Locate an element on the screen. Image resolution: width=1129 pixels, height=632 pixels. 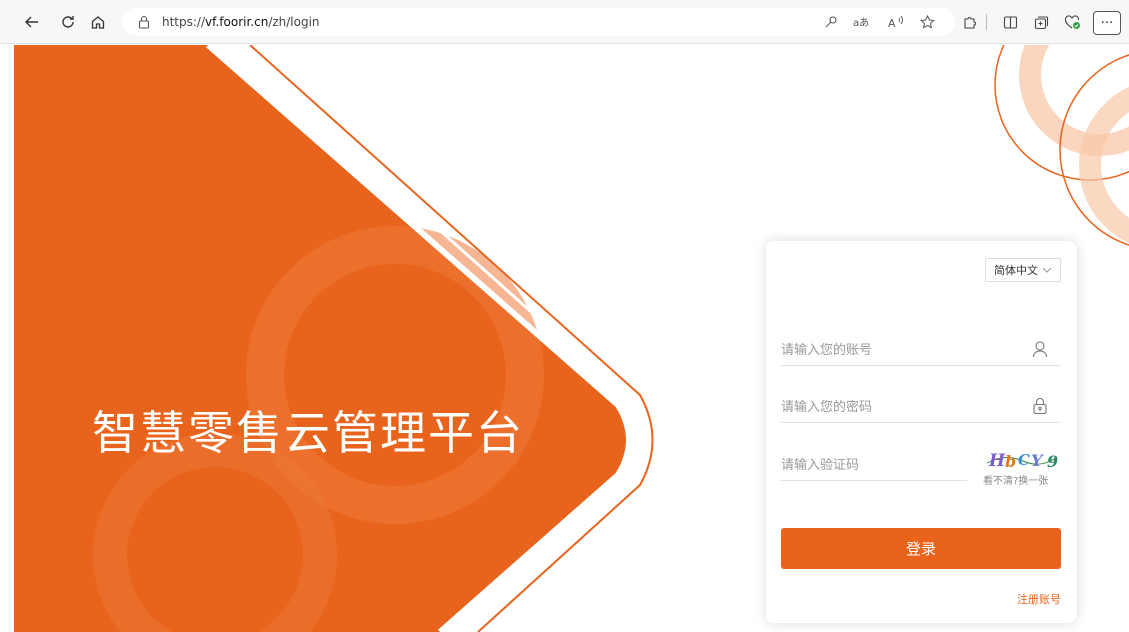
back-button is located at coordinates (32, 22).